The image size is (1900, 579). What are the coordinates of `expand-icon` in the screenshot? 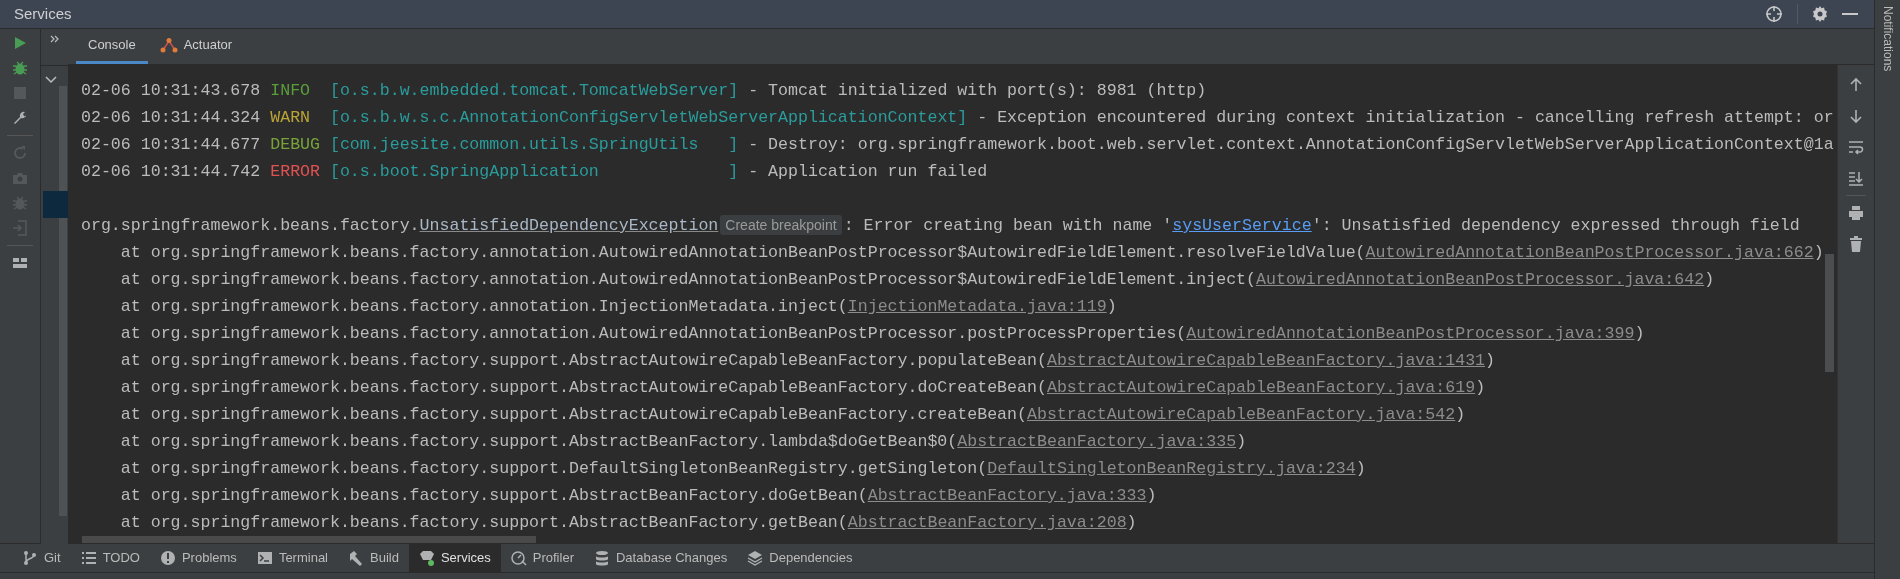 It's located at (54, 39).